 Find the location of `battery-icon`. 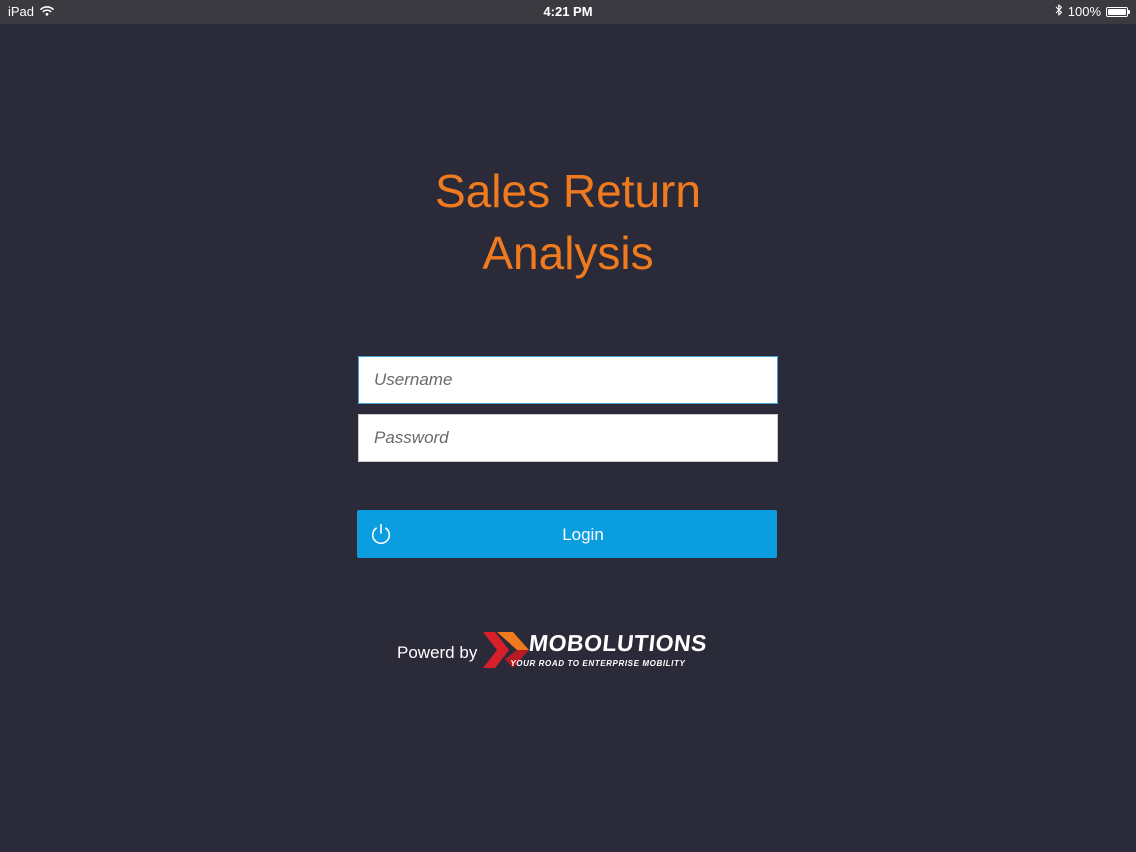

battery-icon is located at coordinates (1118, 11).